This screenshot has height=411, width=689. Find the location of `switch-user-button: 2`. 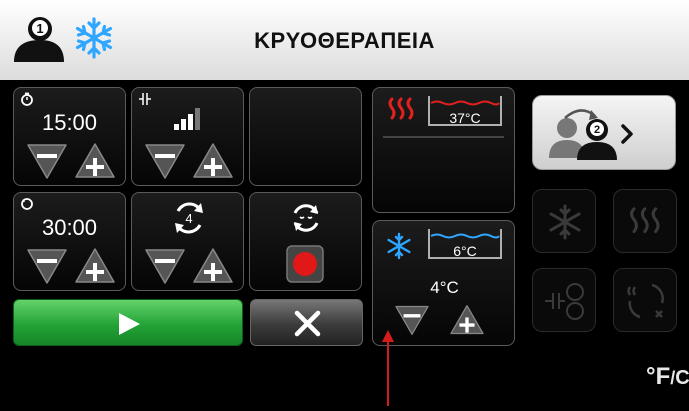

switch-user-button: 2 is located at coordinates (604, 132).